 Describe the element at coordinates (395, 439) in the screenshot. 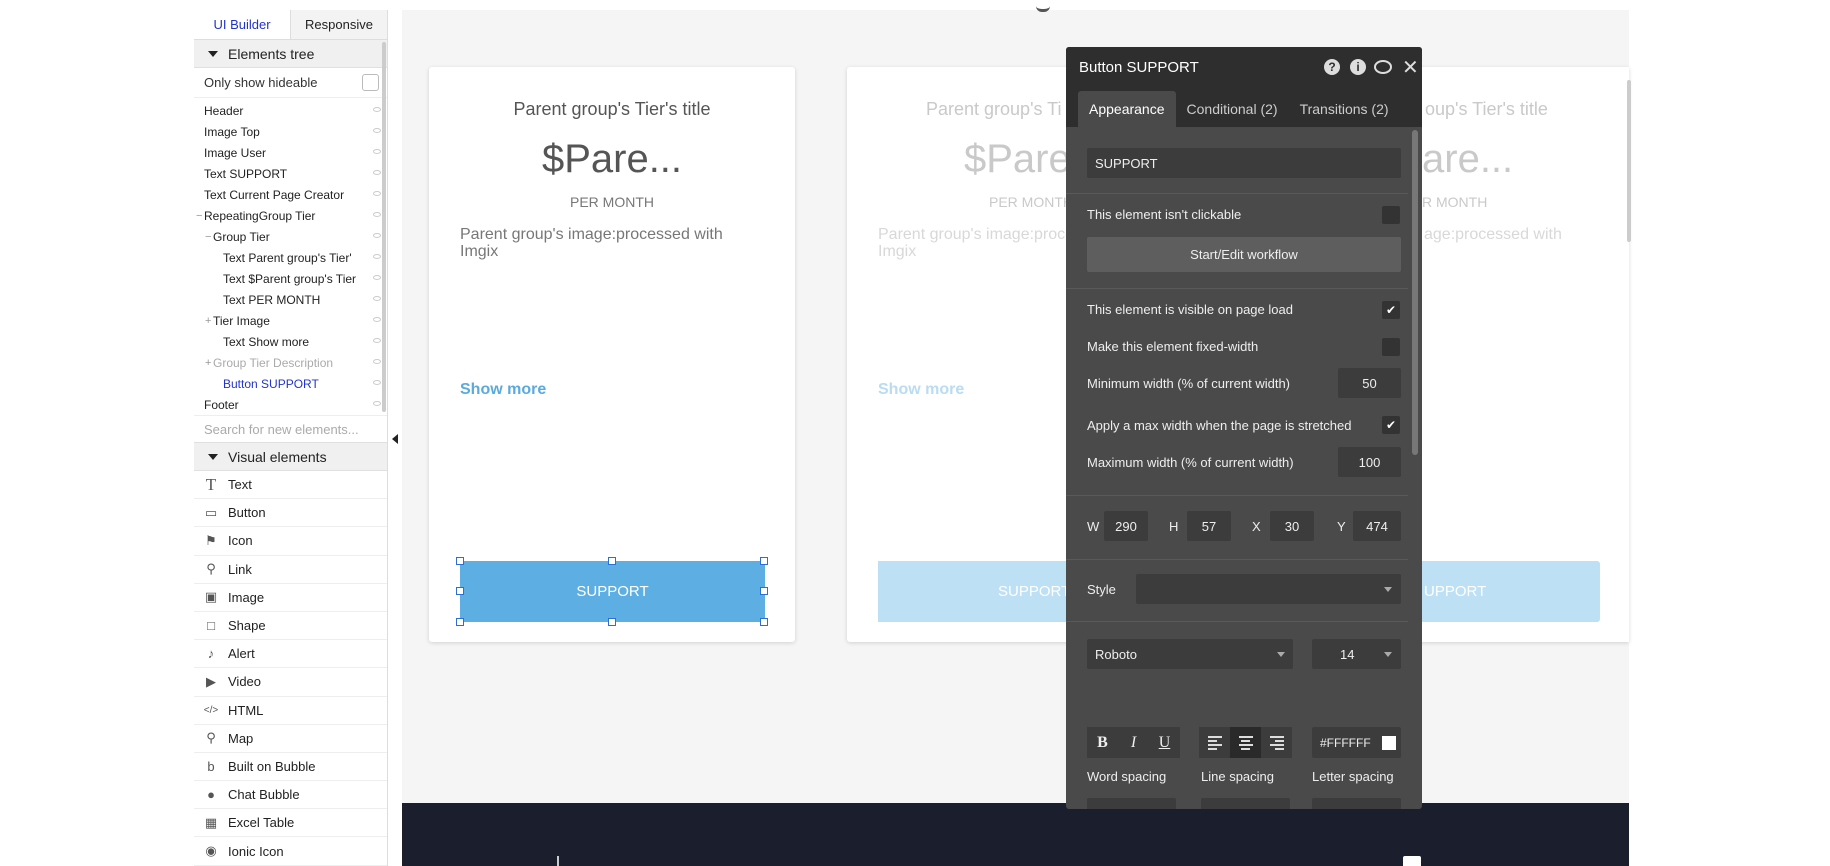

I see `collapse-sidebar-icon` at that location.